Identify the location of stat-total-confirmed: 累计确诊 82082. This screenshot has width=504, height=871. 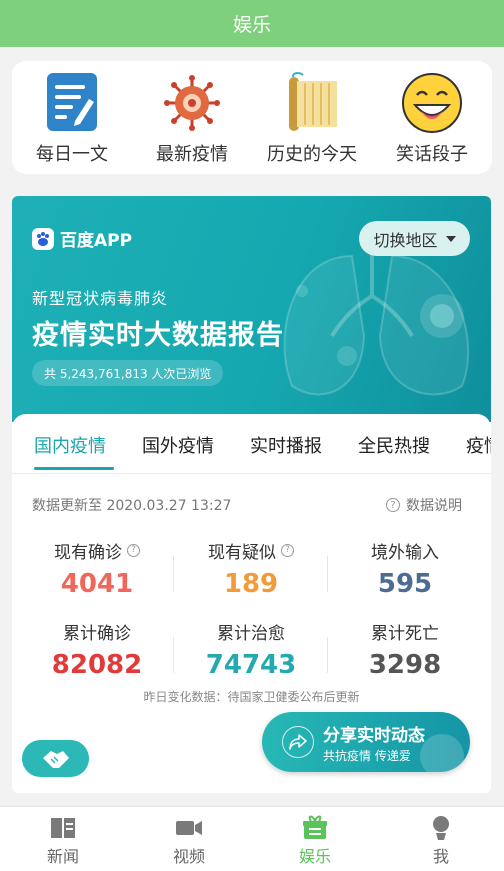
(97, 651).